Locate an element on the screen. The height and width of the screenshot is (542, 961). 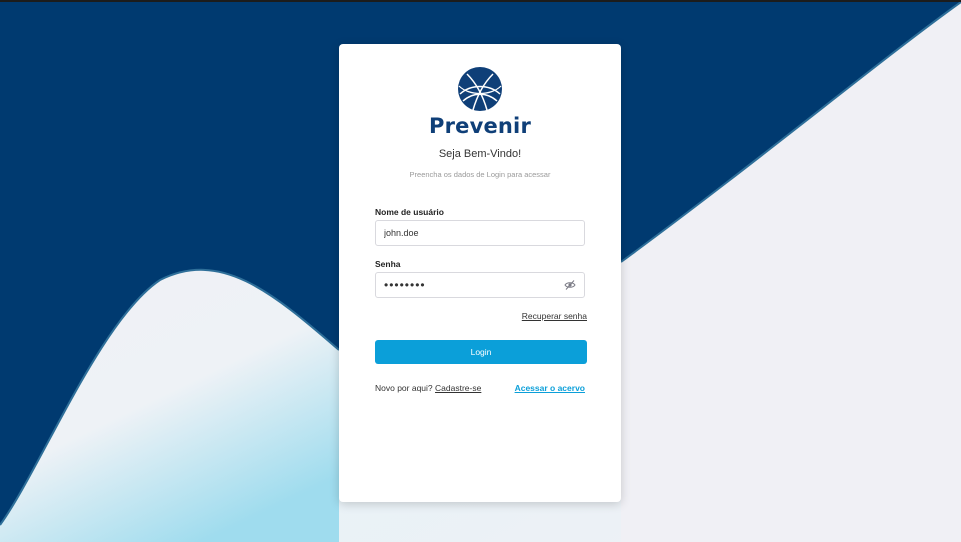
password-input is located at coordinates (474, 285).